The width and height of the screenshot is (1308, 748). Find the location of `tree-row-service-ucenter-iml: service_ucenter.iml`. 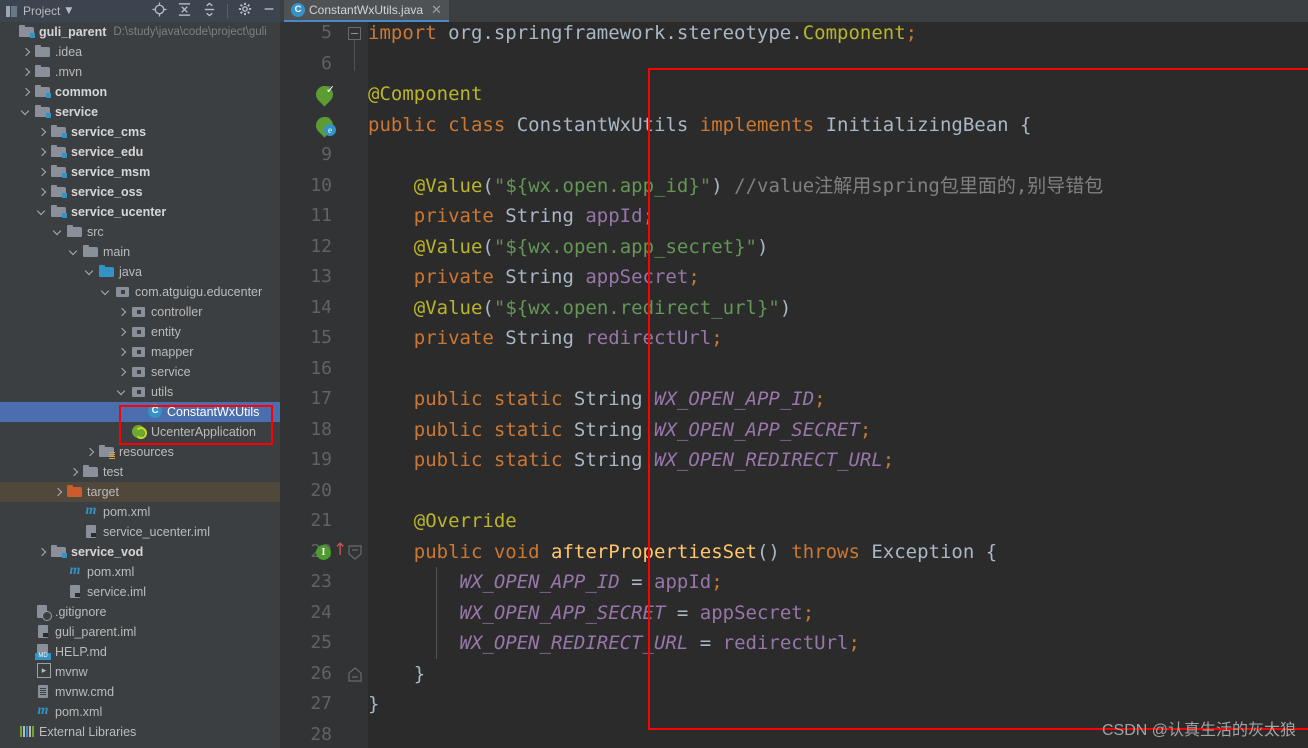

tree-row-service-ucenter-iml: service_ucenter.iml is located at coordinates (140, 532).